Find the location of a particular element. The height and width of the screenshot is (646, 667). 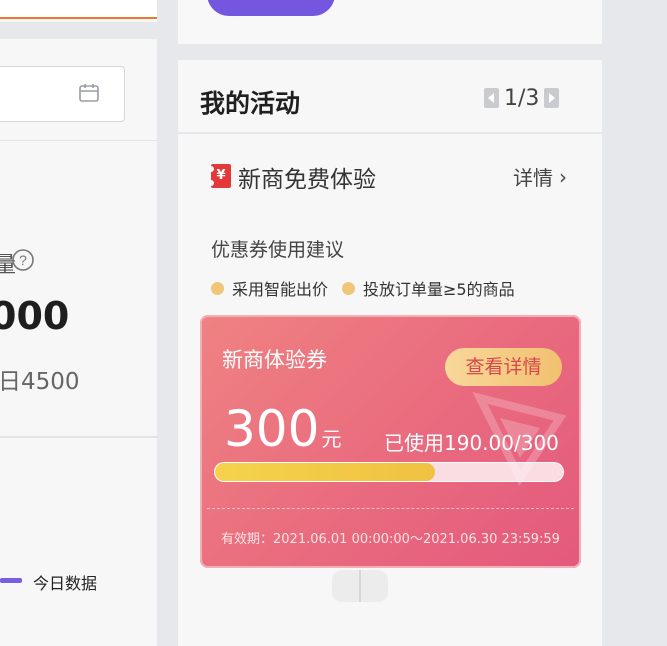

legend-label: 今日数据 is located at coordinates (65, 583).